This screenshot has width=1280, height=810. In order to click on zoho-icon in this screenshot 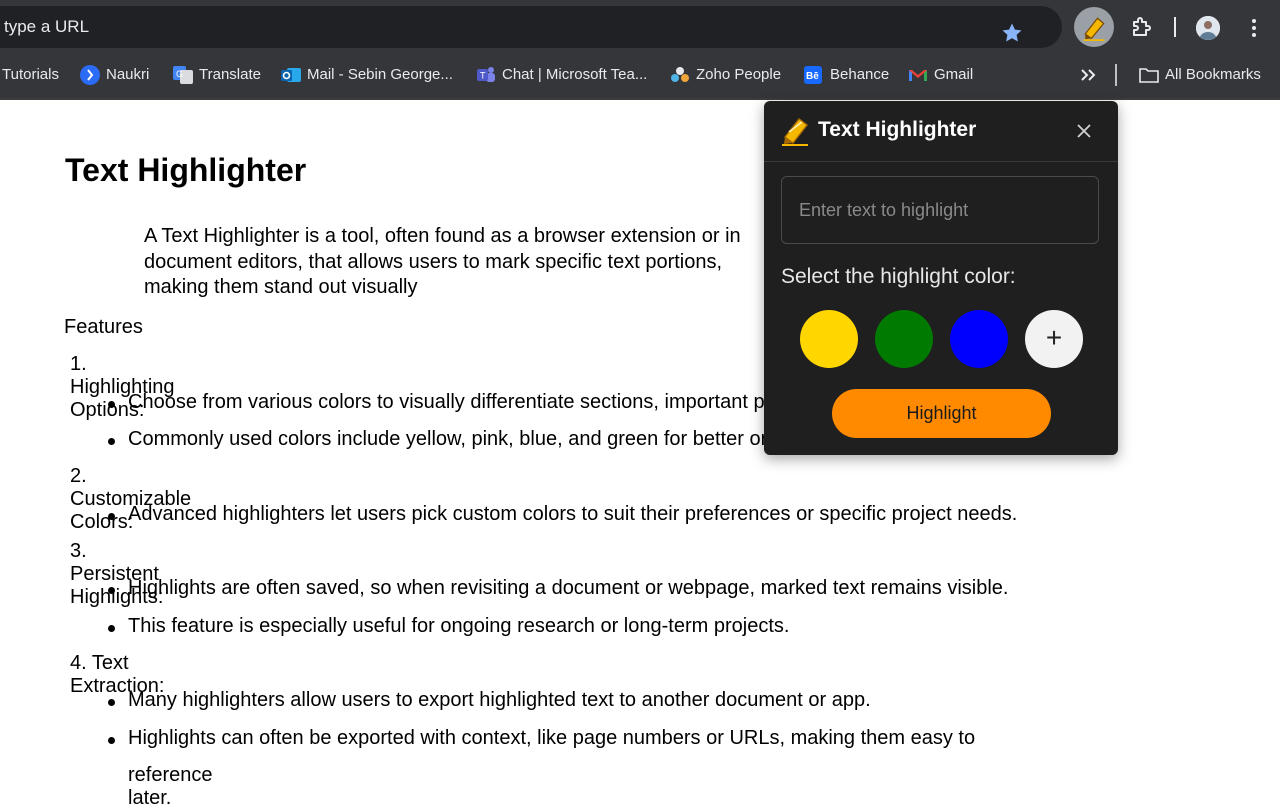, I will do `click(680, 74)`.